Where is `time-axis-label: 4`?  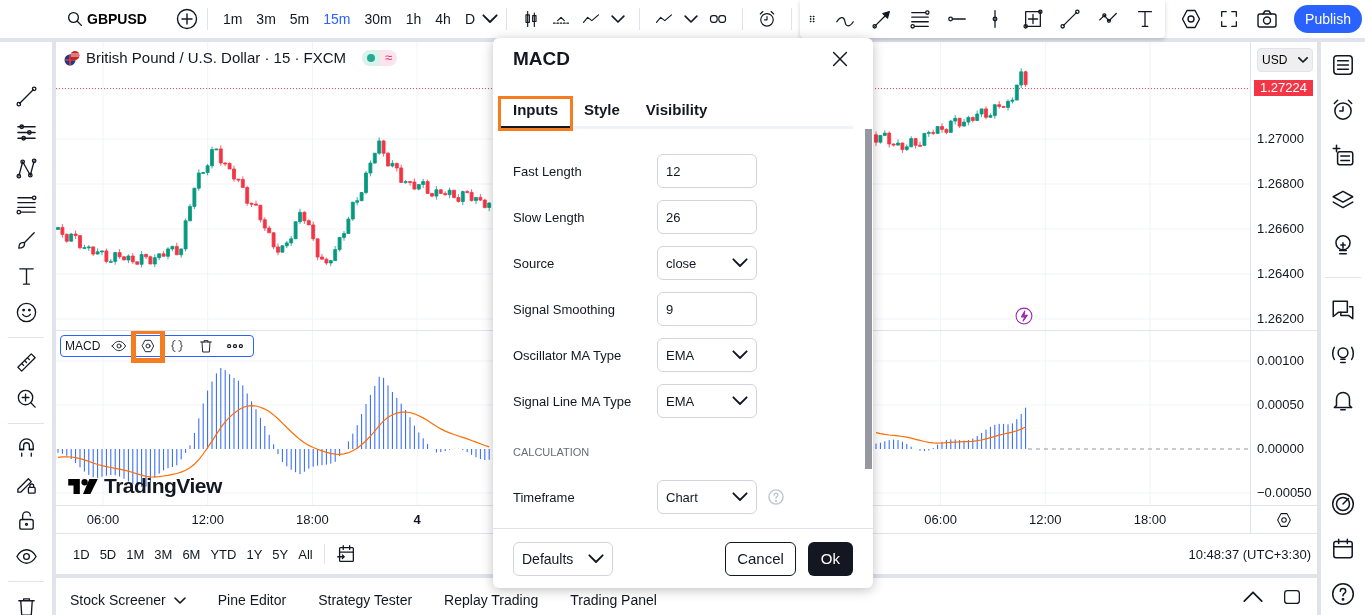
time-axis-label: 4 is located at coordinates (417, 520).